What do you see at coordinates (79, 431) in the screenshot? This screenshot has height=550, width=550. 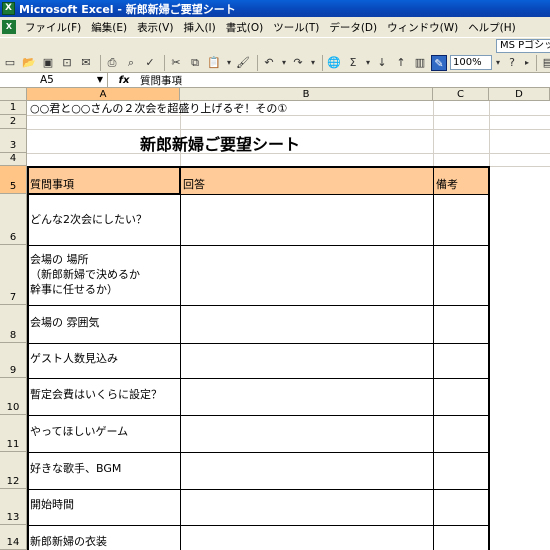 I see `question-cell: やってほしいゲーム` at bounding box center [79, 431].